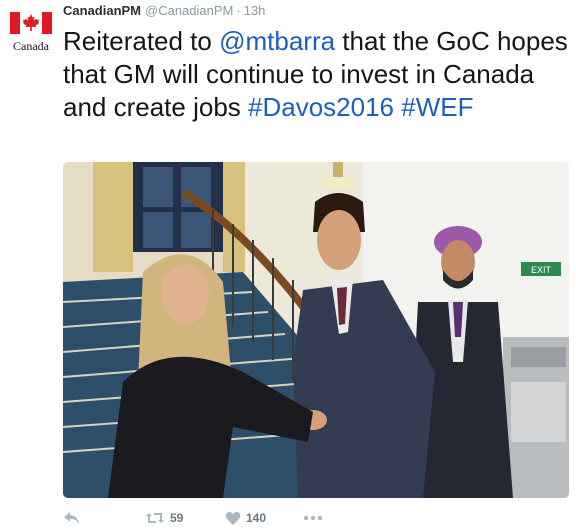 The image size is (576, 532). I want to click on canada-wordmark: Canada, so click(31, 46).